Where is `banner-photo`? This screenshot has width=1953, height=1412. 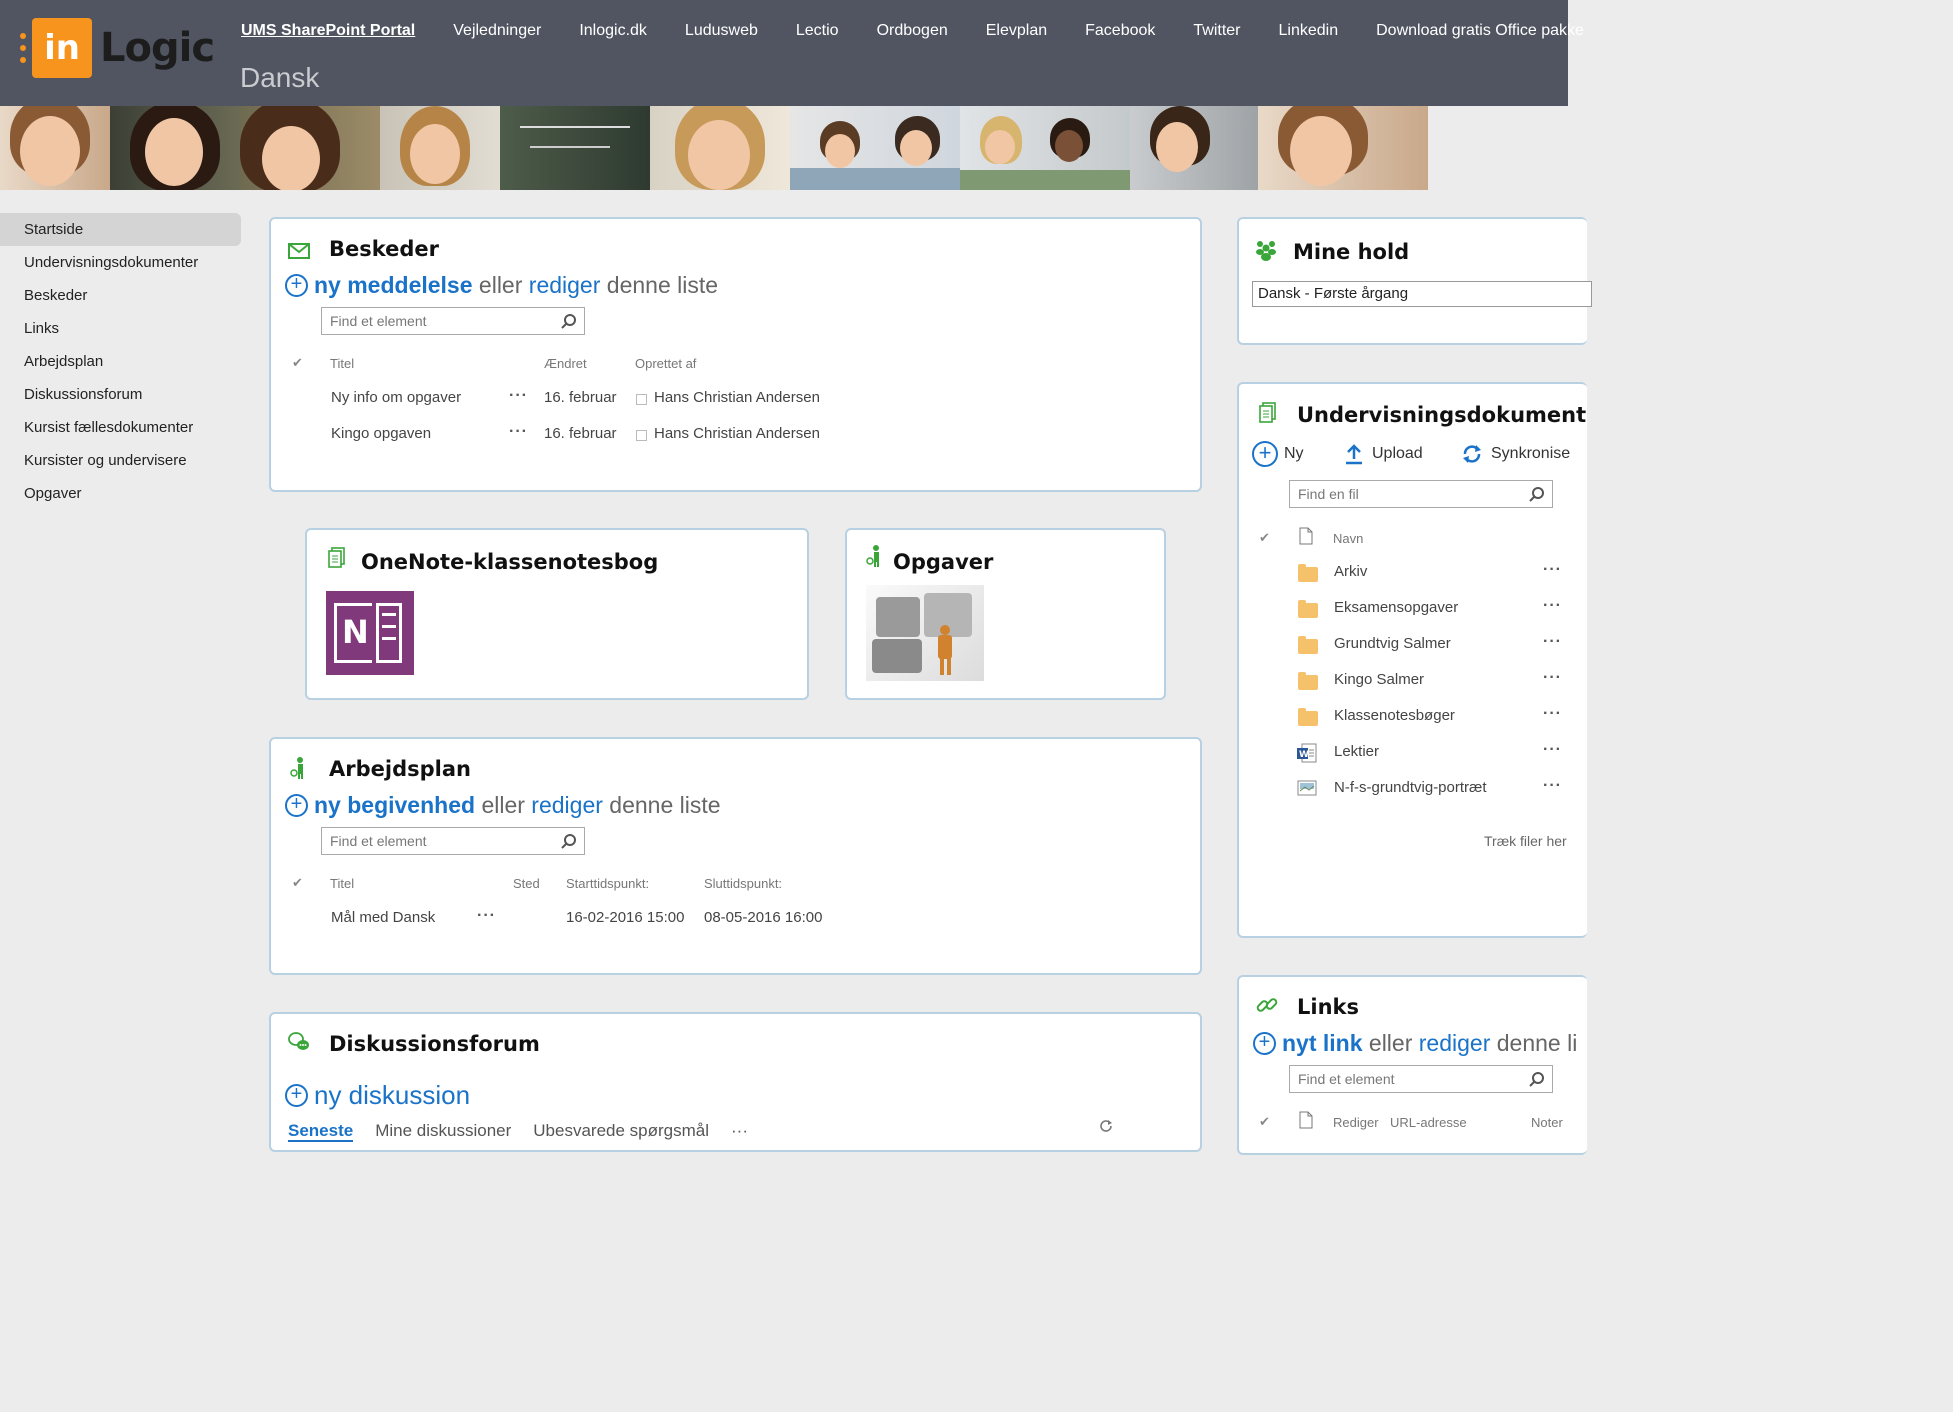 banner-photo is located at coordinates (575, 148).